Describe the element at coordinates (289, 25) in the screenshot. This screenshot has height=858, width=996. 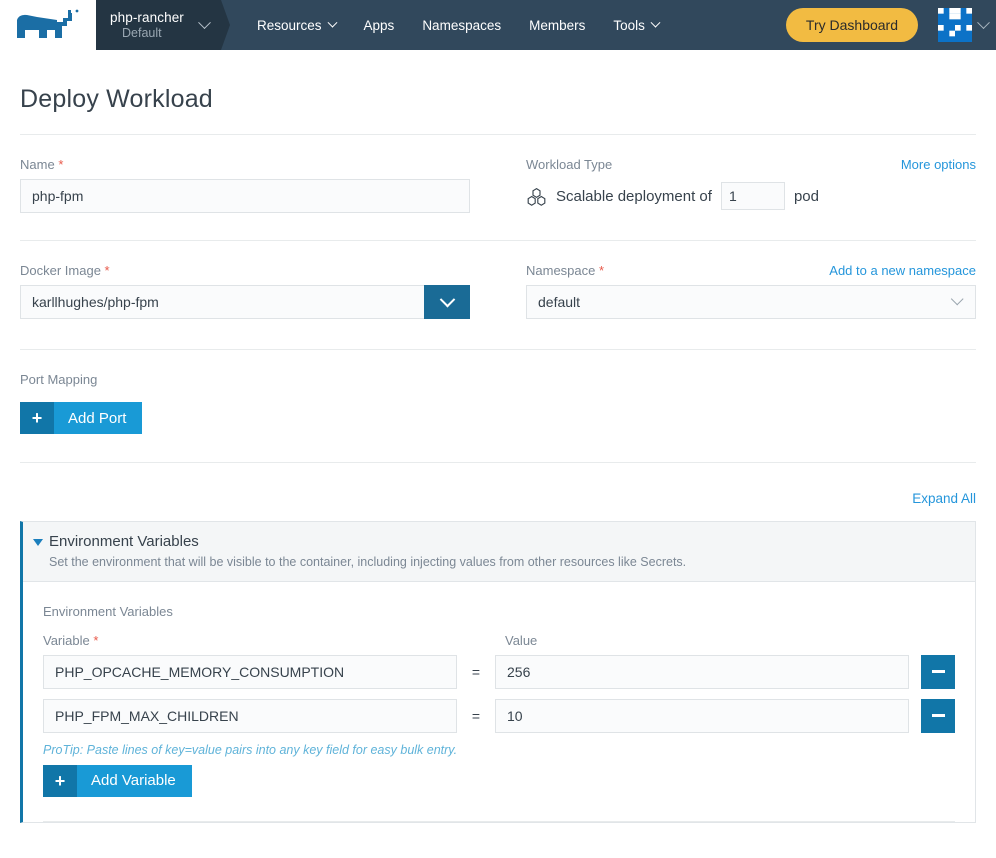
I see `nav-item-label: Resources` at that location.